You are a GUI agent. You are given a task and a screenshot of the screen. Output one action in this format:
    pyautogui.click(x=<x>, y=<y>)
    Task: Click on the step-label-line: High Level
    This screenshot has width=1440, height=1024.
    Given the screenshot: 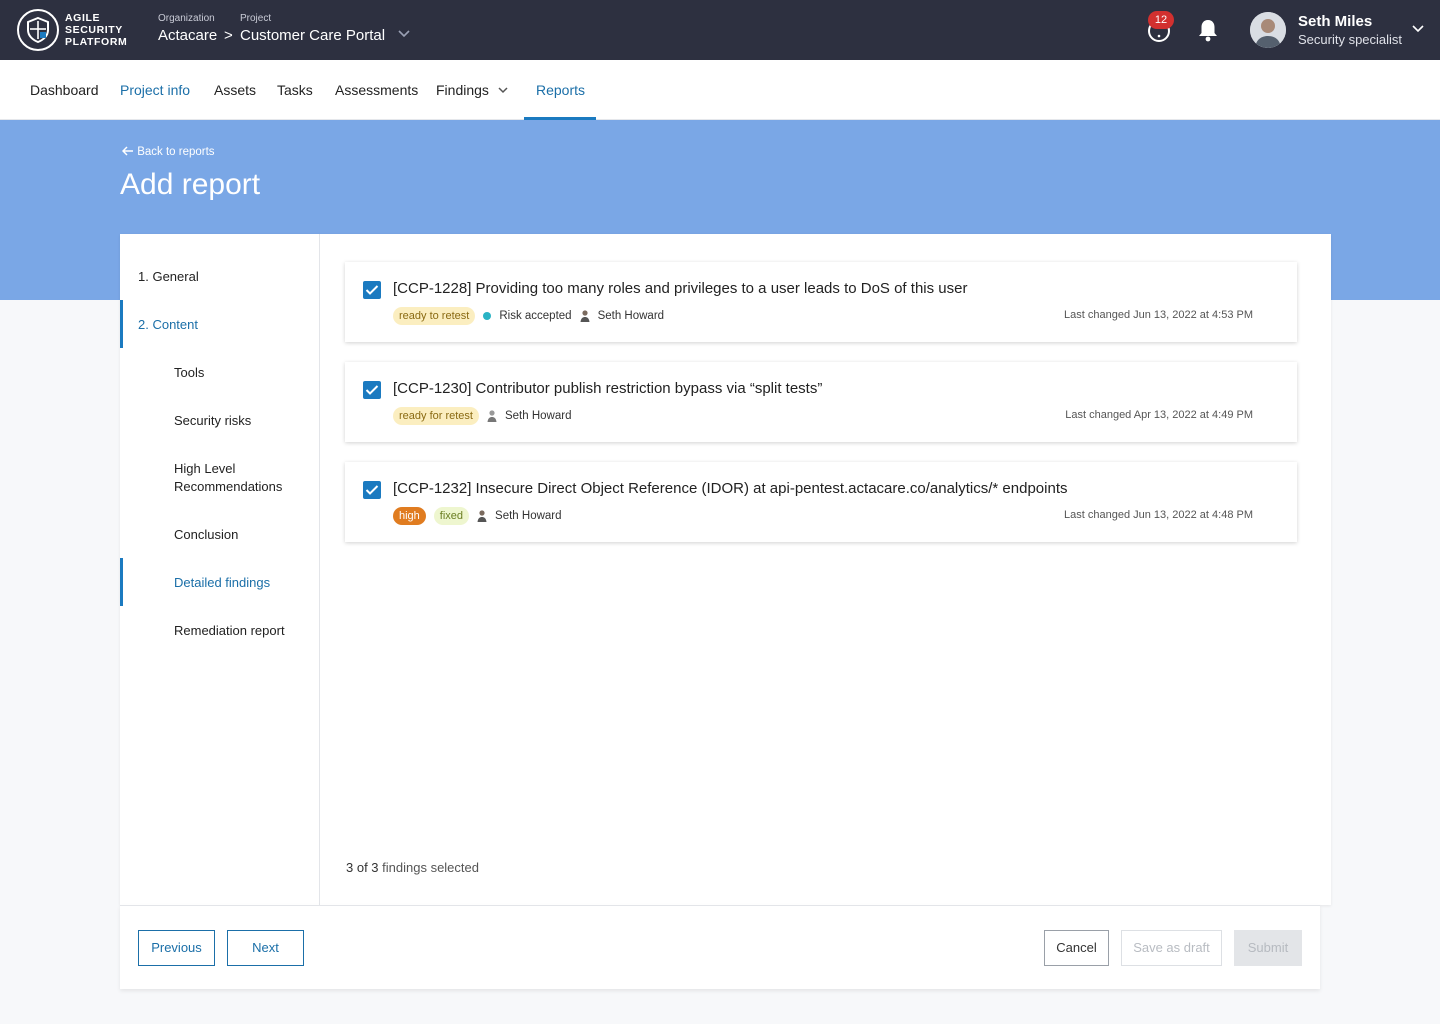 What is the action you would take?
    pyautogui.click(x=205, y=468)
    